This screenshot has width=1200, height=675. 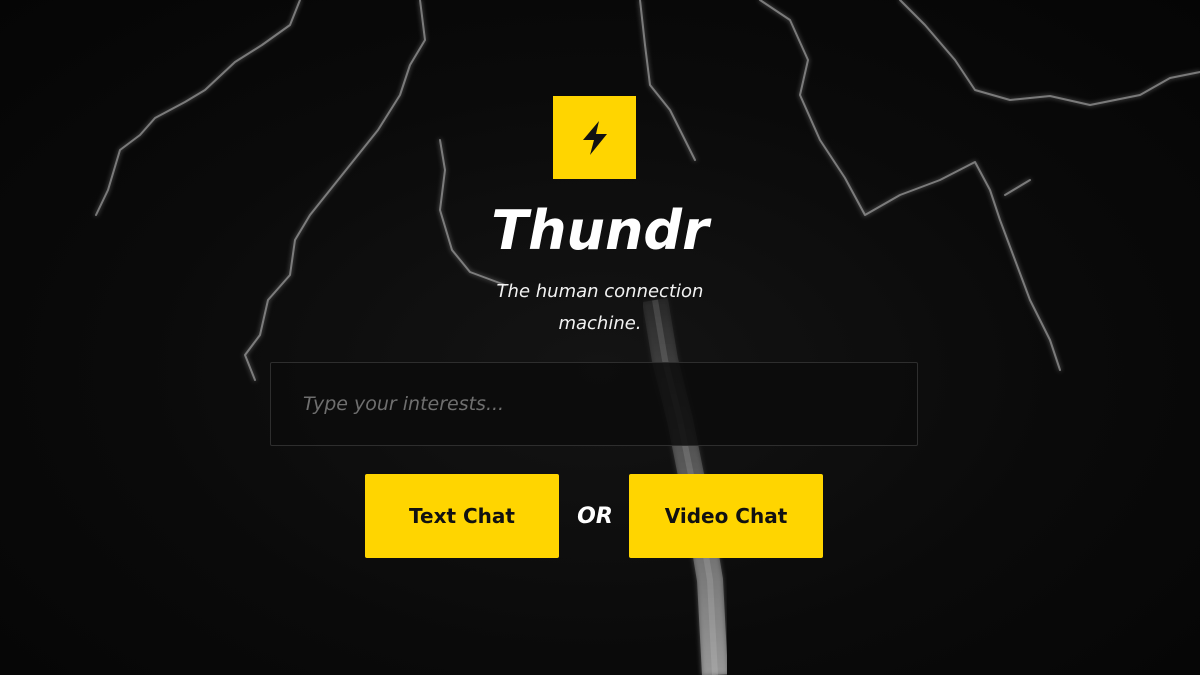 What do you see at coordinates (595, 516) in the screenshot?
I see `or-separator: OR` at bounding box center [595, 516].